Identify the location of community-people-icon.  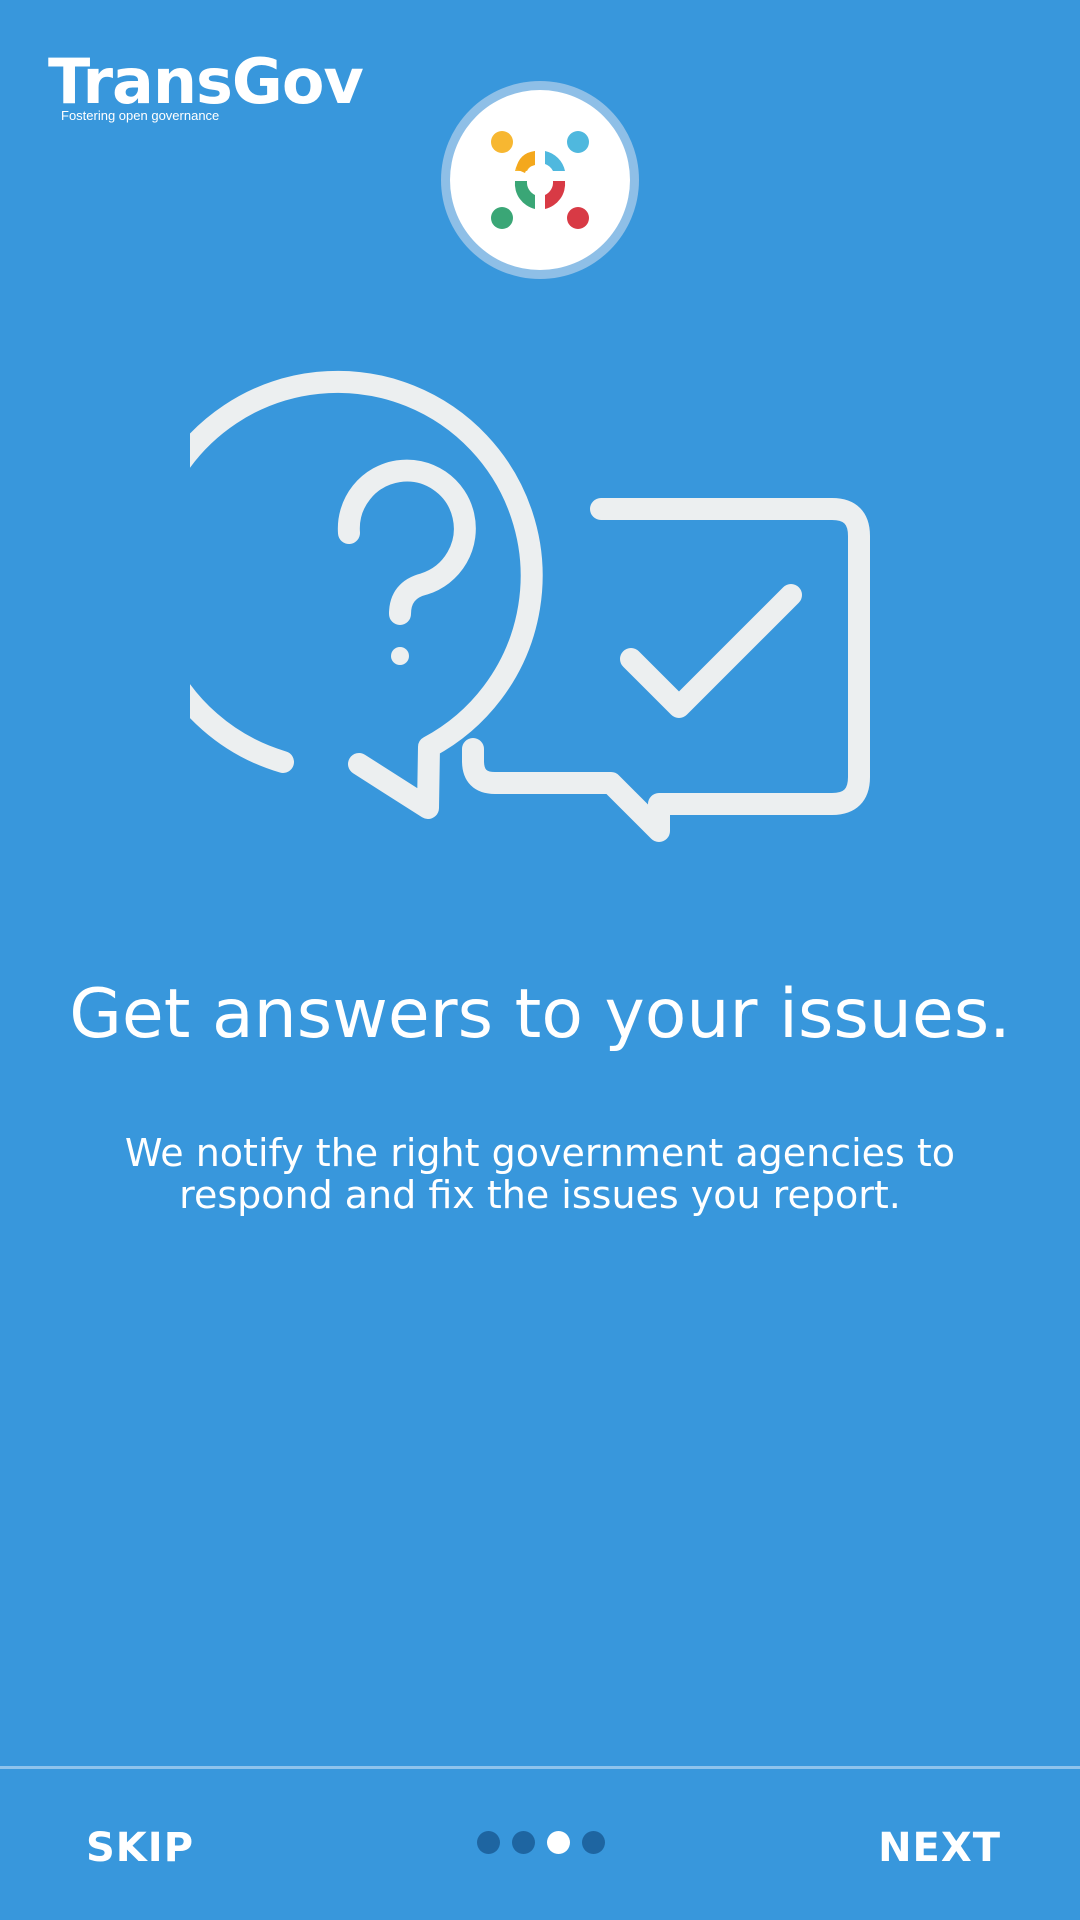
(540, 180).